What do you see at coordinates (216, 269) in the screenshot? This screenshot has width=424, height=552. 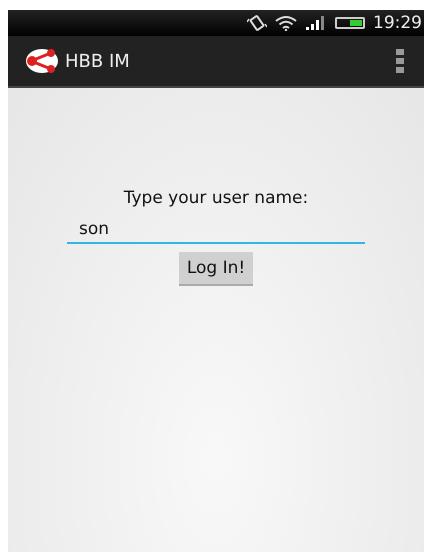 I see `login-button: Log In!` at bounding box center [216, 269].